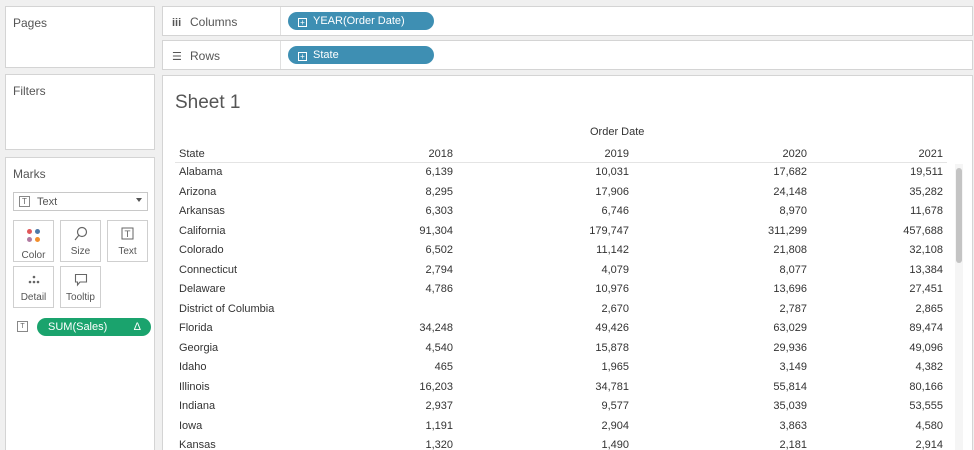  Describe the element at coordinates (908, 250) in the screenshot. I see `sales-cell: 32,108` at that location.